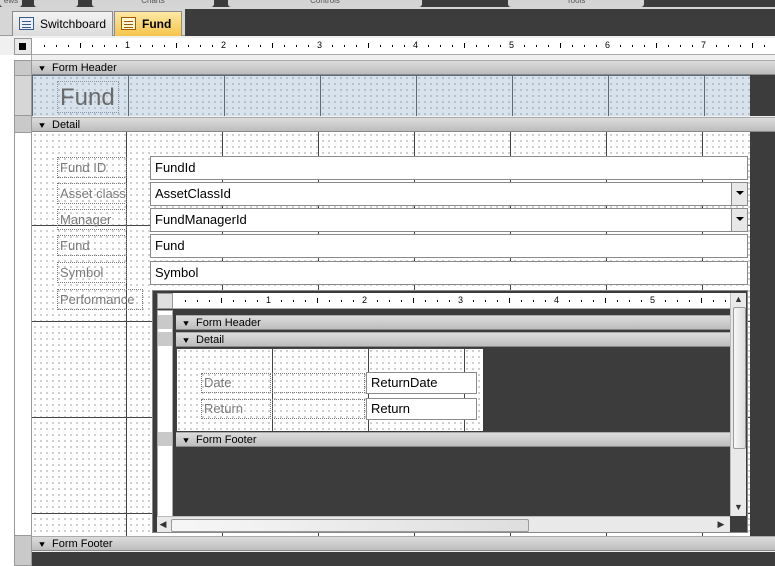 Image resolution: width=775 pixels, height=566 pixels. Describe the element at coordinates (557, 300) in the screenshot. I see `subform-ruler-number: 4` at that location.